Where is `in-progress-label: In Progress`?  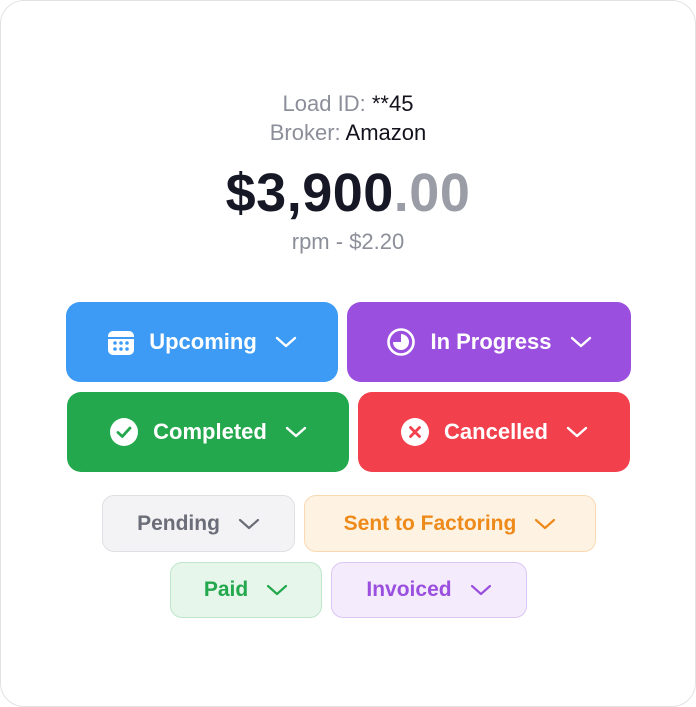
in-progress-label: In Progress is located at coordinates (491, 341).